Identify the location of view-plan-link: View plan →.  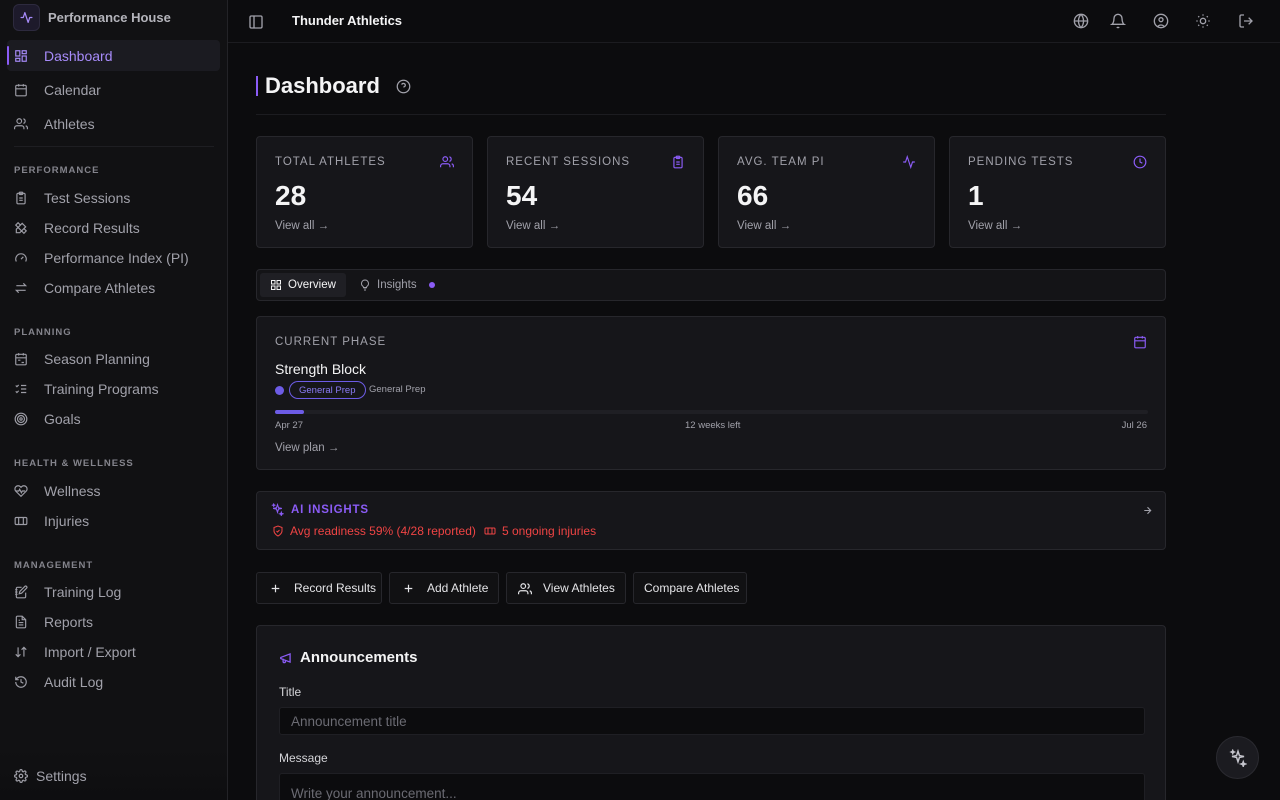
(307, 448).